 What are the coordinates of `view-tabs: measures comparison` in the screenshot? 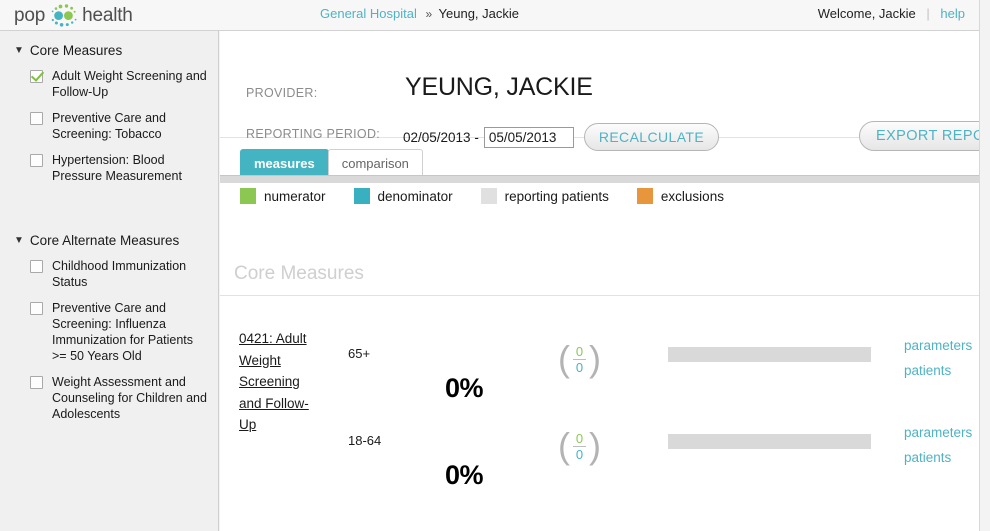 It's located at (331, 163).